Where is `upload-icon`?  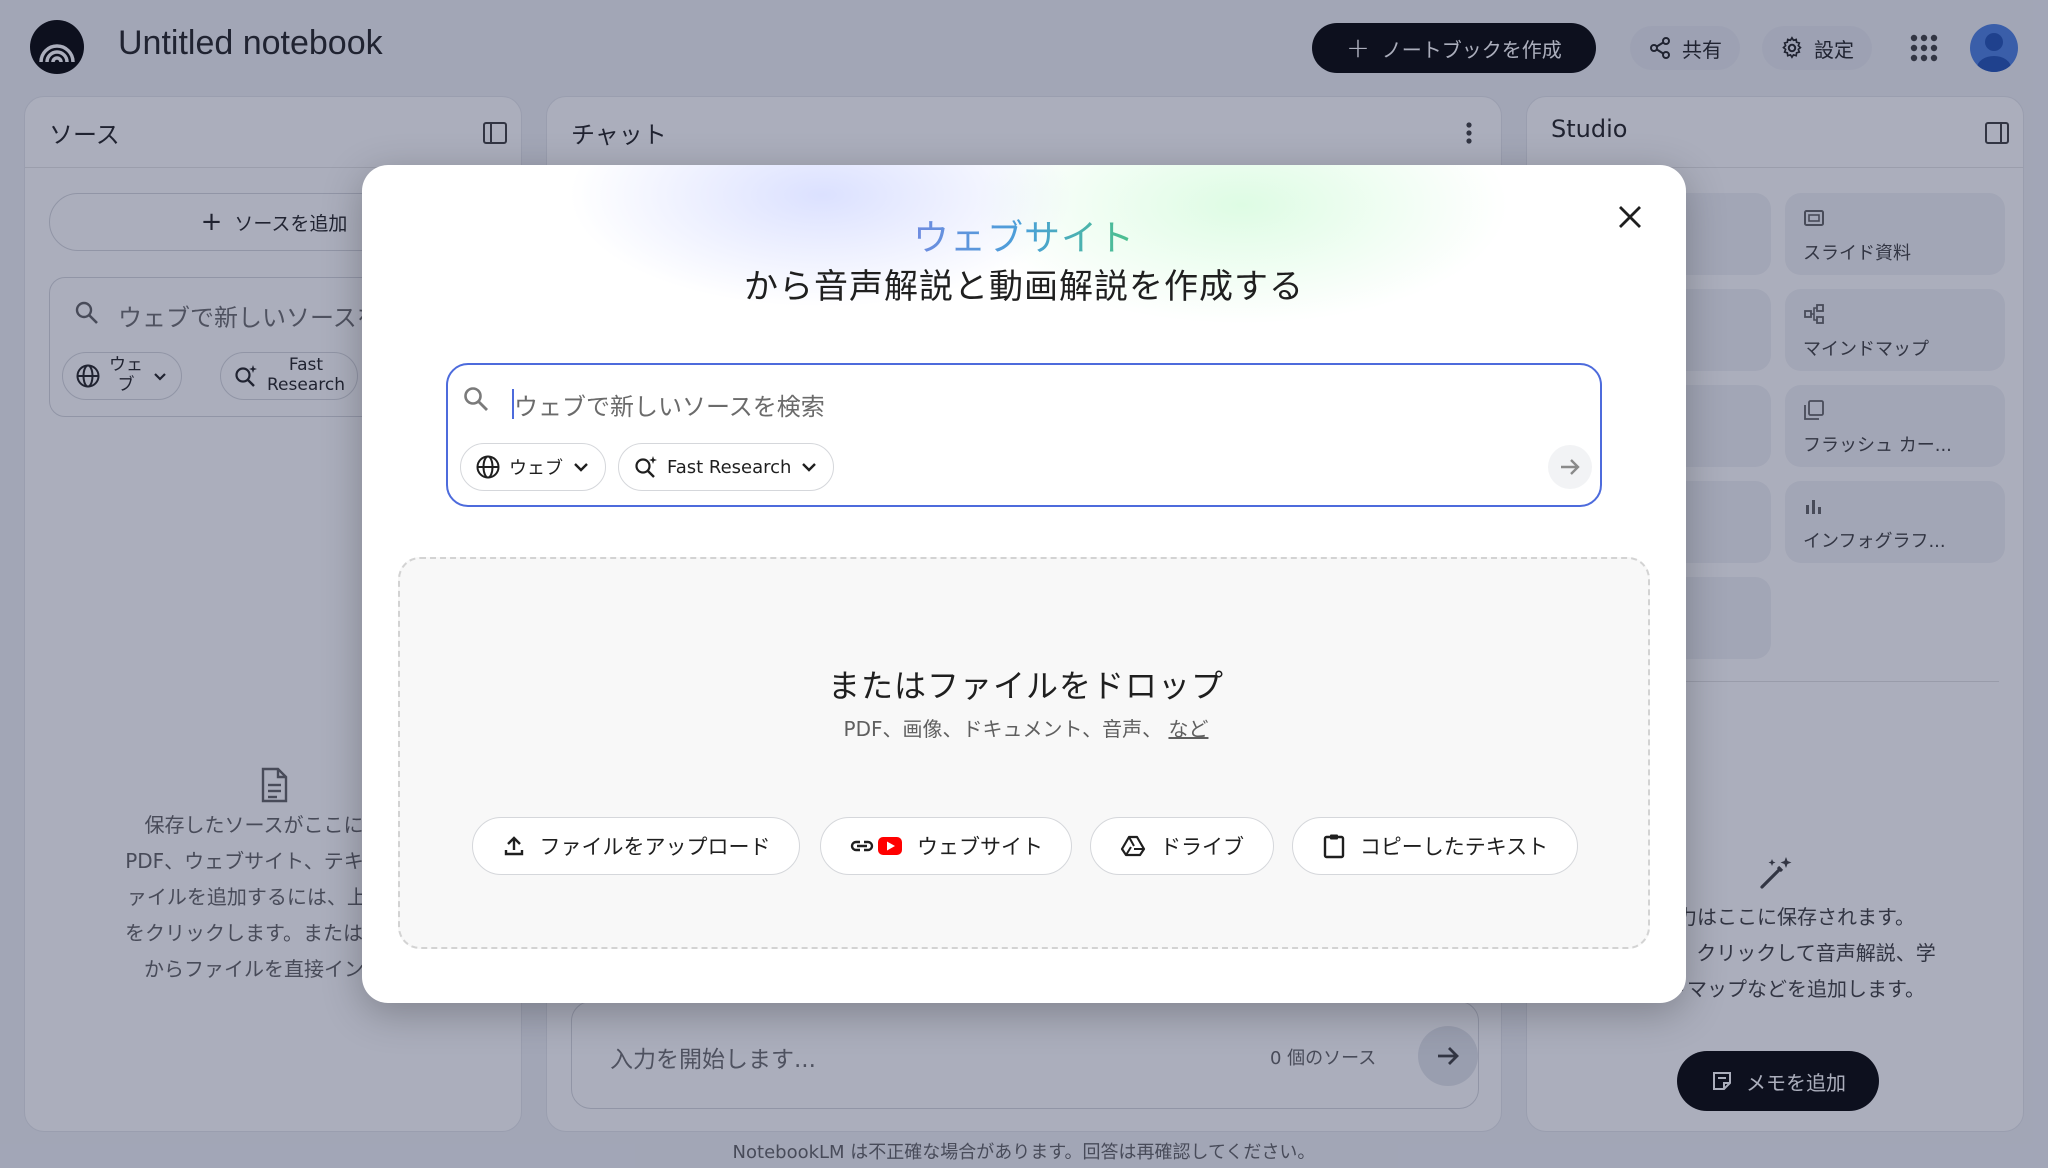
upload-icon is located at coordinates (513, 846).